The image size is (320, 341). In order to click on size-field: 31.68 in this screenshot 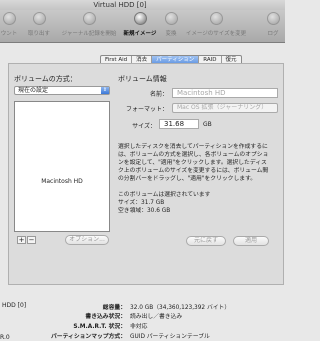, I will do `click(179, 124)`.